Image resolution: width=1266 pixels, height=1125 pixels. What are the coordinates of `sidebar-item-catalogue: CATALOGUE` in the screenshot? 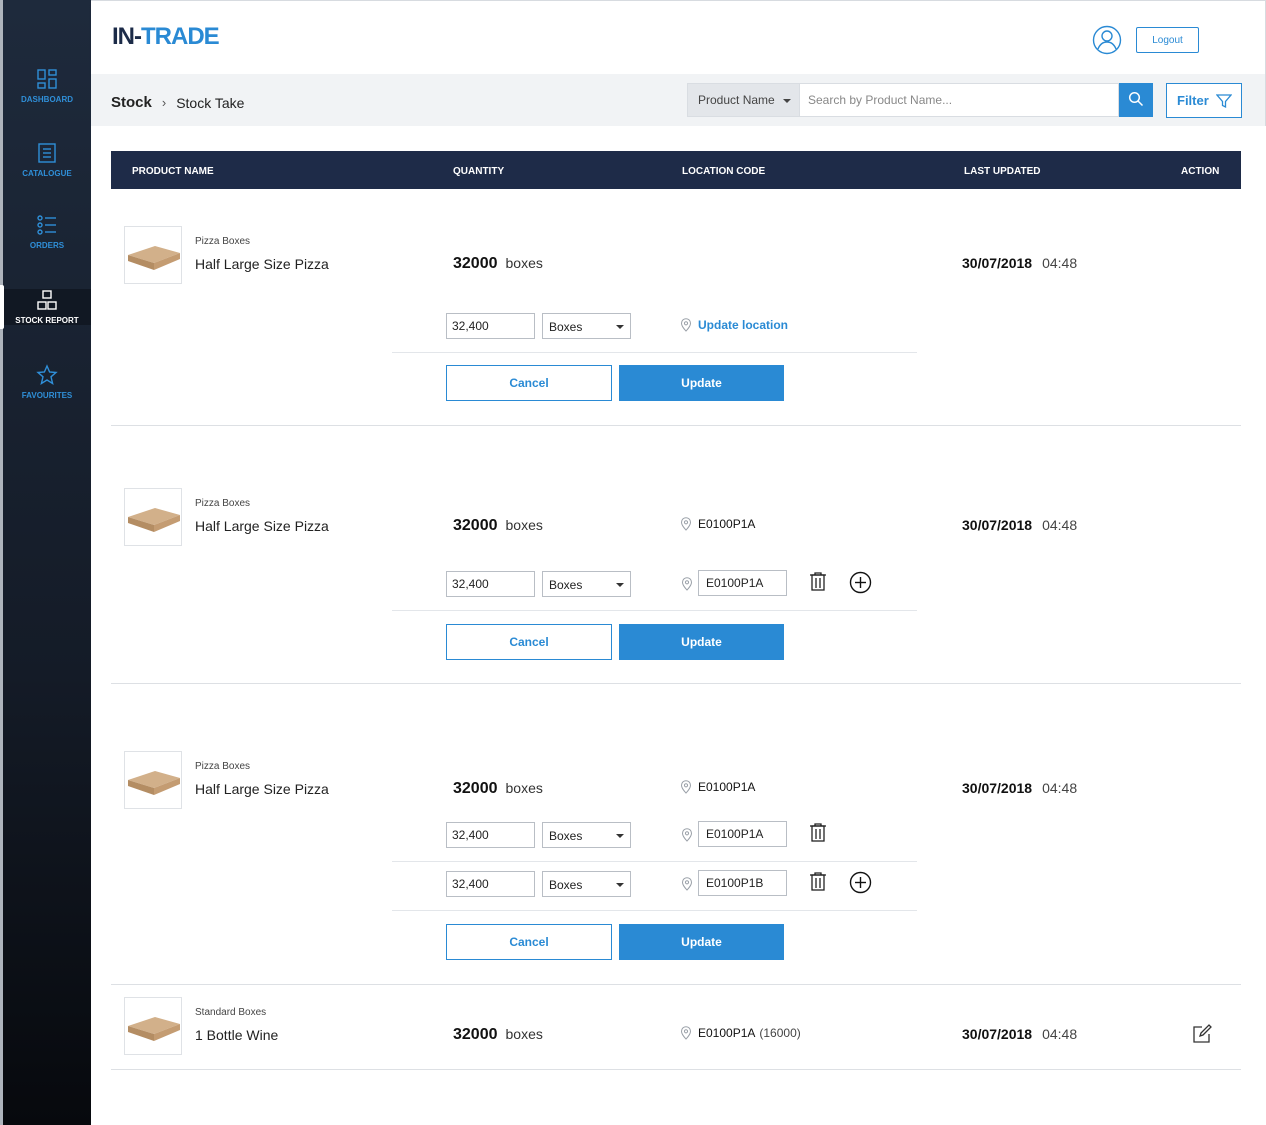 It's located at (47, 160).